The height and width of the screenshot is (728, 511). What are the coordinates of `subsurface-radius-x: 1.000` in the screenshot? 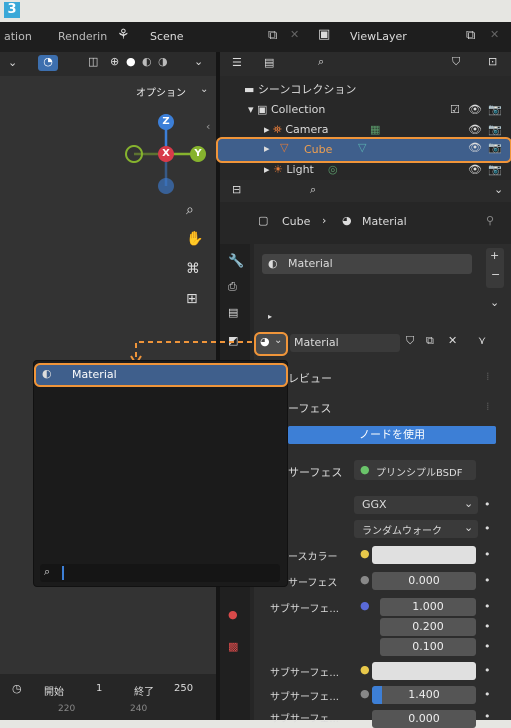 It's located at (428, 607).